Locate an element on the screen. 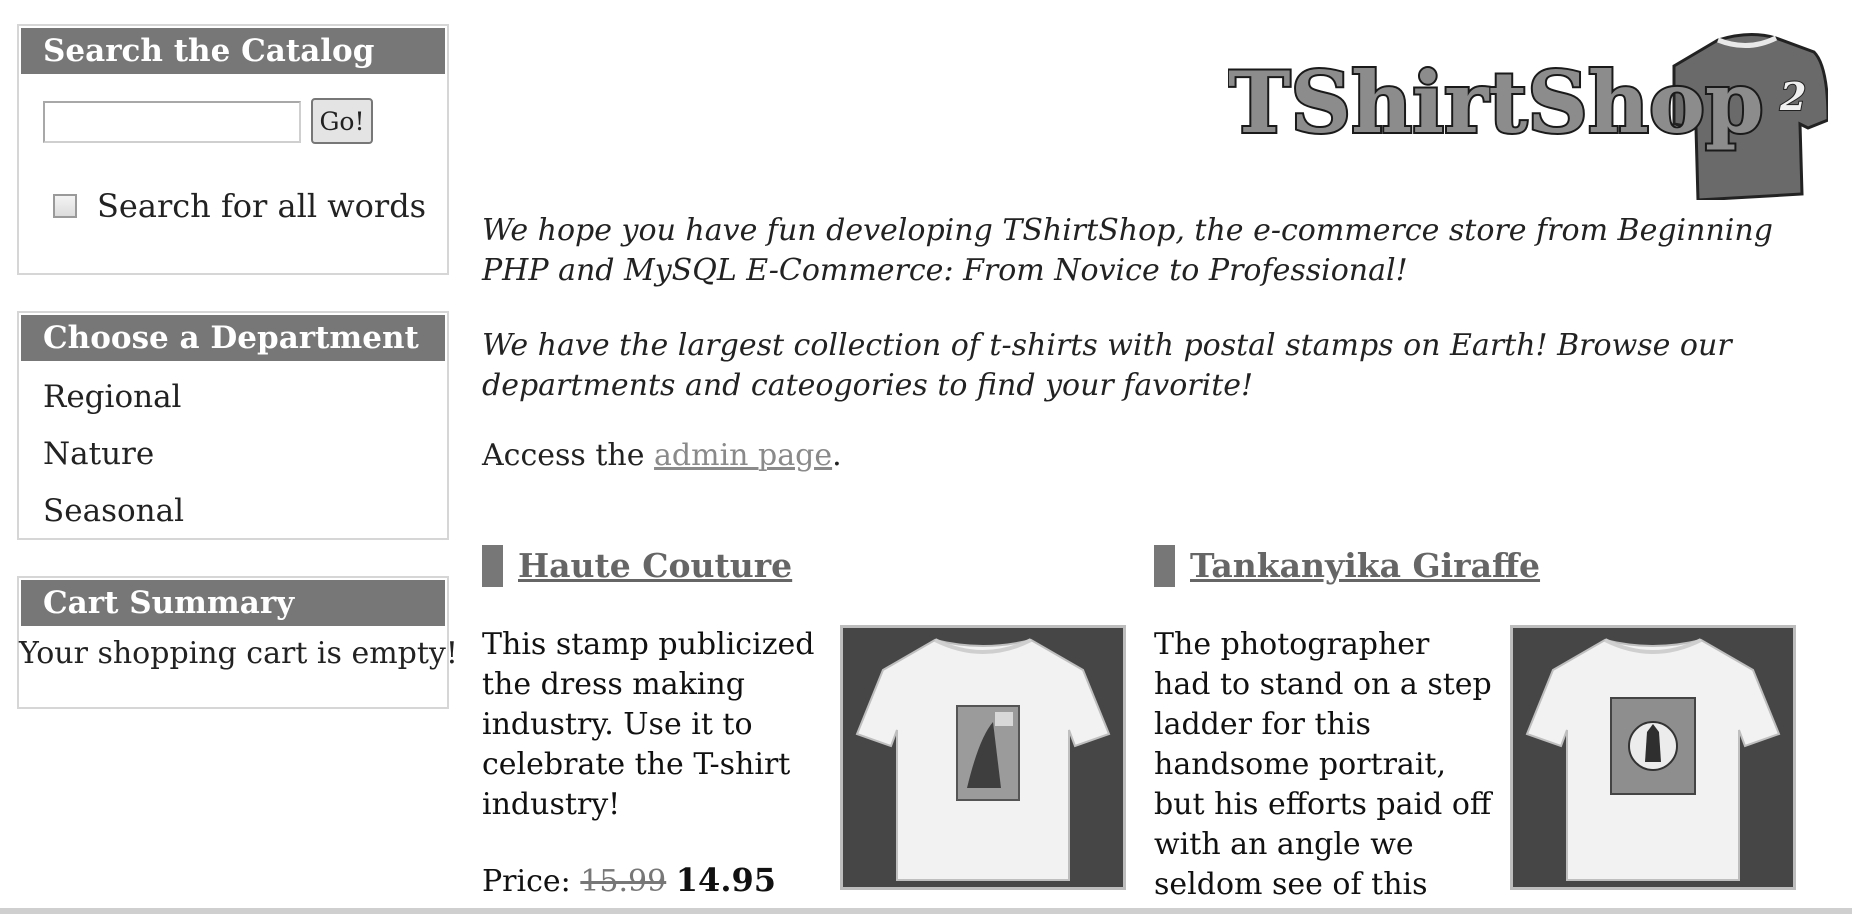 Image resolution: width=1852 pixels, height=914 pixels. original-price: 15.99 is located at coordinates (623, 881).